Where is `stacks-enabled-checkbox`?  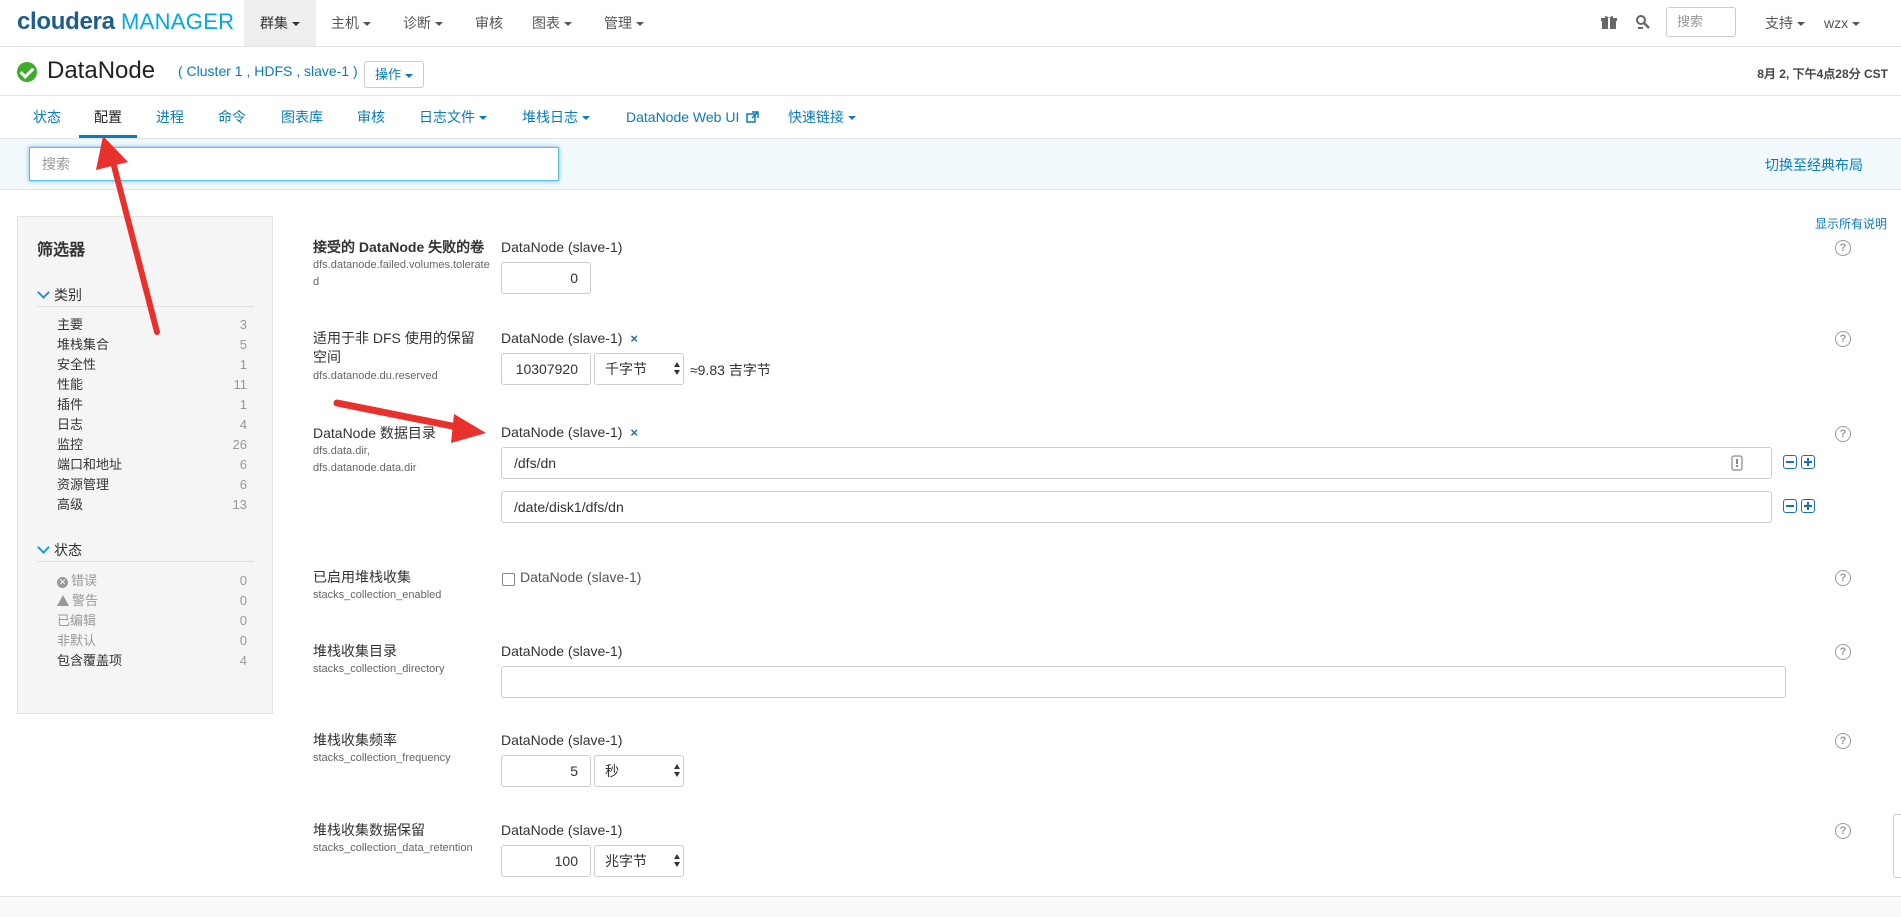
stacks-enabled-checkbox is located at coordinates (508, 579).